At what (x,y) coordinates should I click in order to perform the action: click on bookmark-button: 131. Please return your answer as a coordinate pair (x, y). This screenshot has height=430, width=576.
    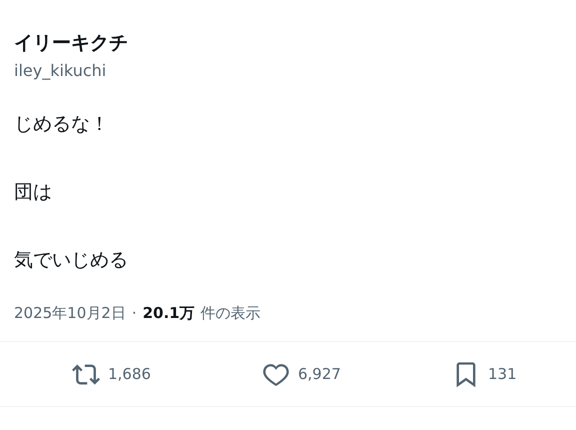
    Looking at the image, I should click on (497, 374).